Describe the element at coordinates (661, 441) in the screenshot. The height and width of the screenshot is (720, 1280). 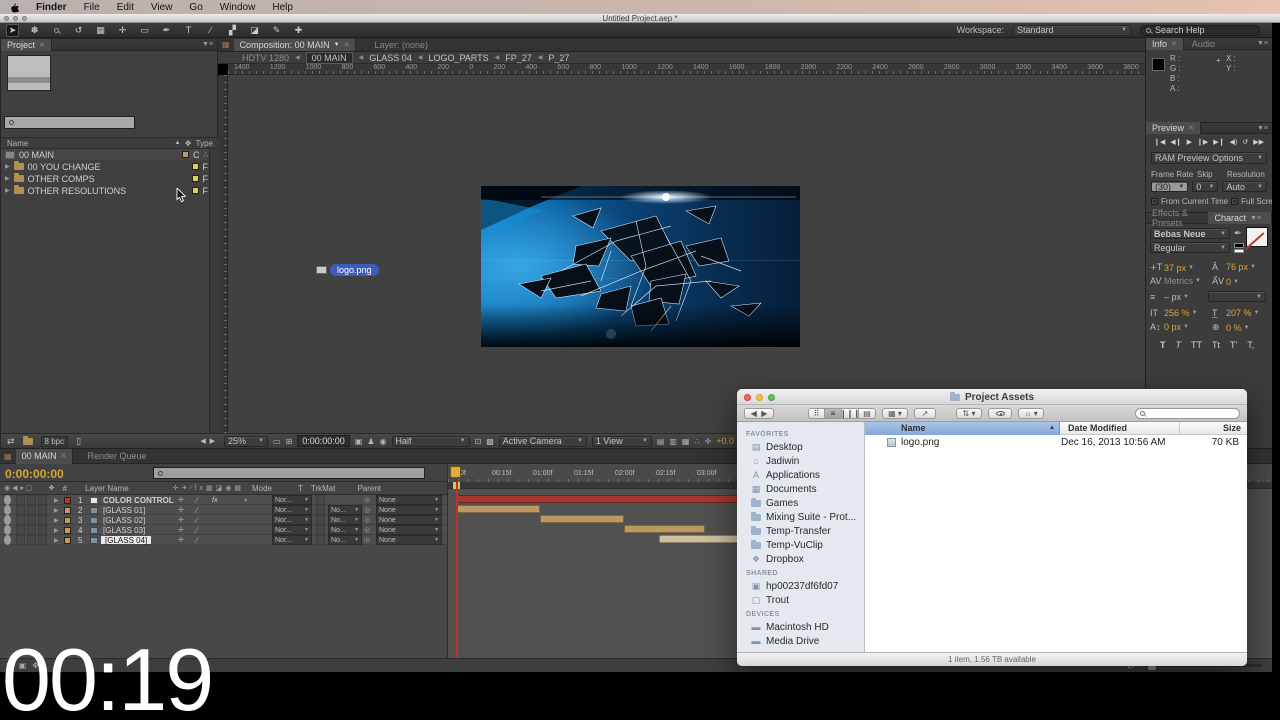
I see `pixel-aspect-icon: ▤` at that location.